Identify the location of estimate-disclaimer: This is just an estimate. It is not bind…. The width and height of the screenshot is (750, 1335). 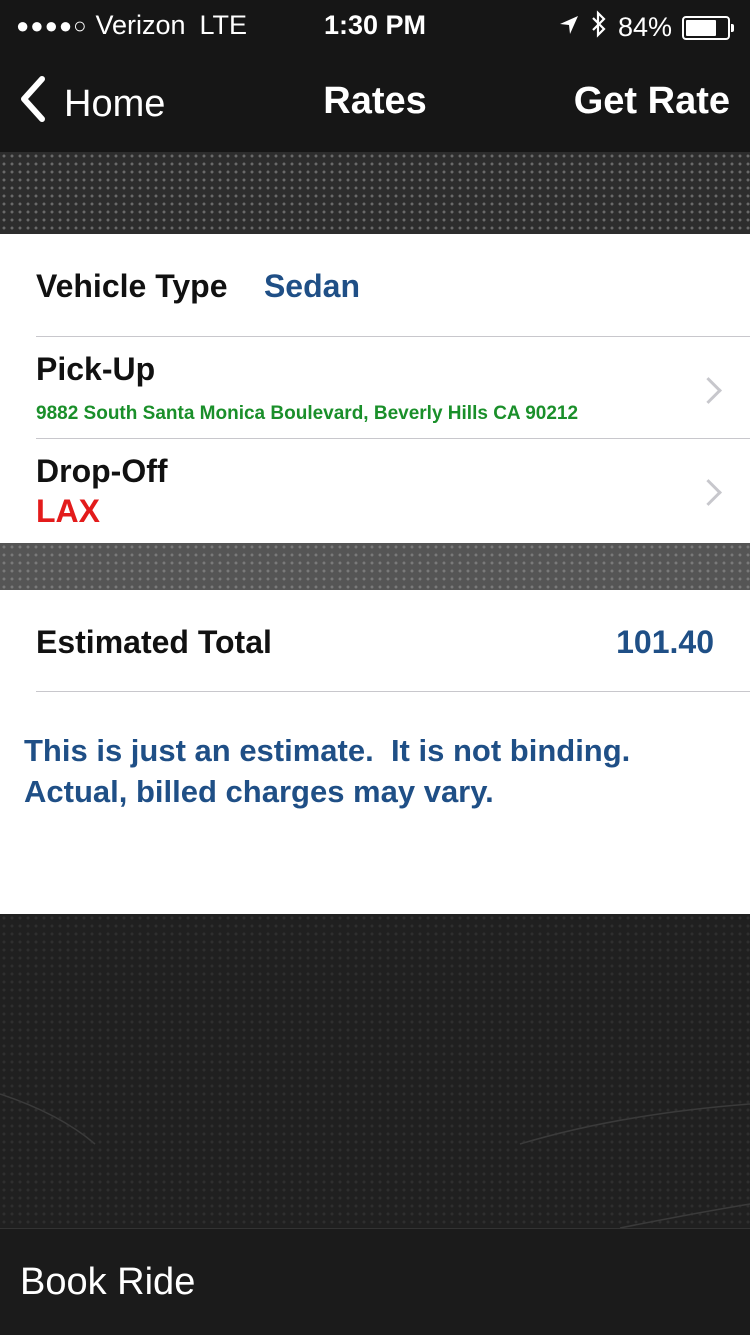
(327, 771).